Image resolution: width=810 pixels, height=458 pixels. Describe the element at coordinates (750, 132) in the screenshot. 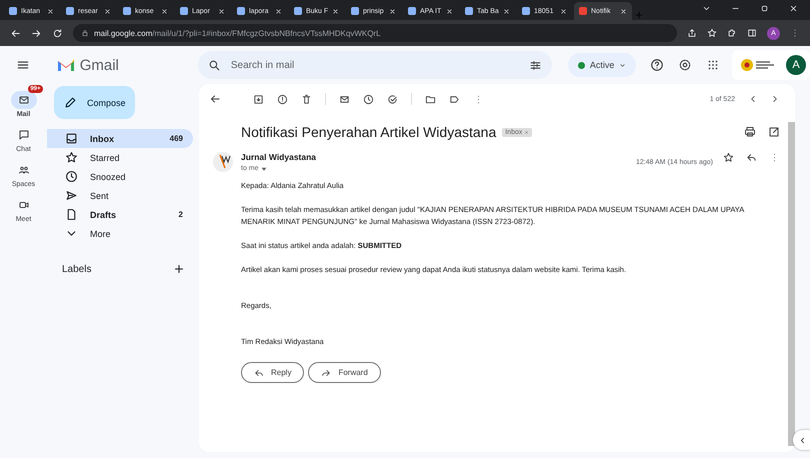

I see `print-icon` at that location.